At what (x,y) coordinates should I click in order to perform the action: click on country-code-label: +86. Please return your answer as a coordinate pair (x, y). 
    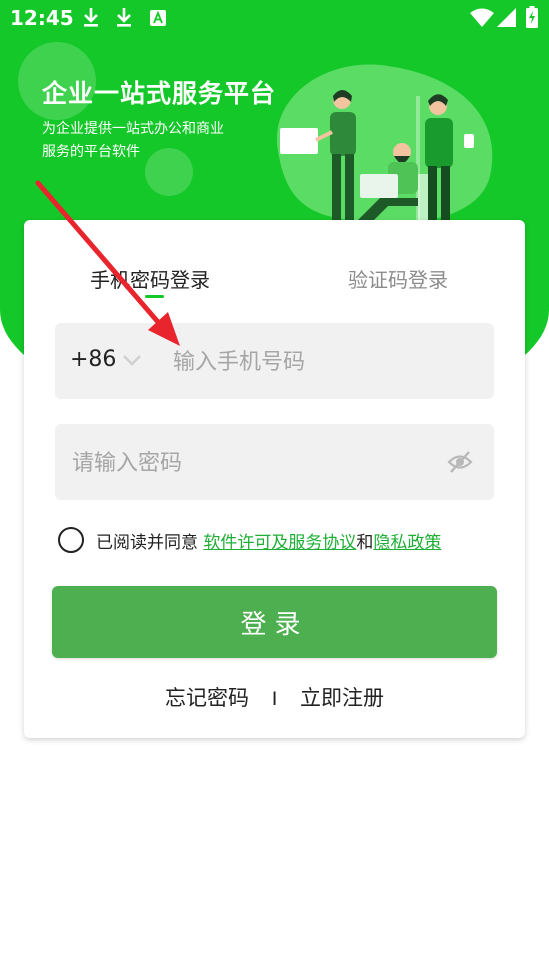
    Looking at the image, I should click on (93, 359).